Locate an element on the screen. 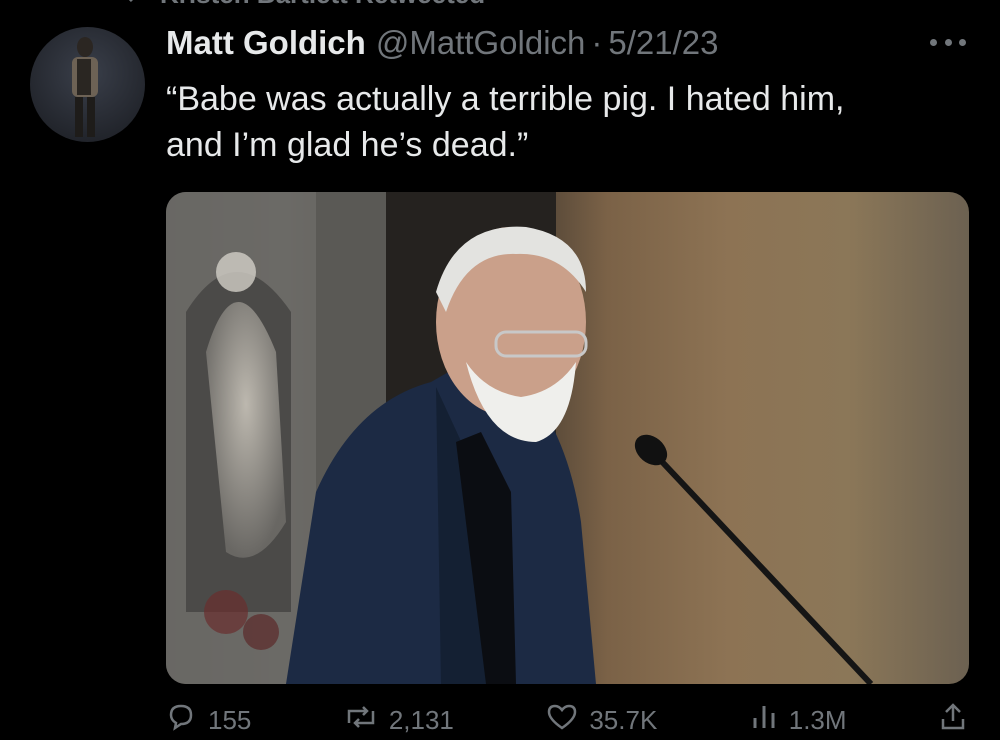 This screenshot has height=740, width=1000. views-count: 1.3M is located at coordinates (817, 719).